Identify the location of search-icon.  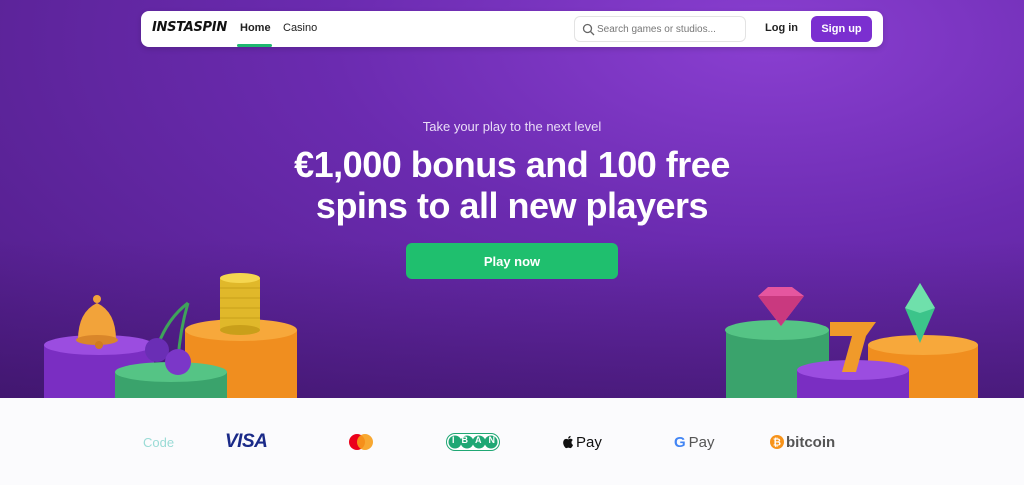
(588, 29).